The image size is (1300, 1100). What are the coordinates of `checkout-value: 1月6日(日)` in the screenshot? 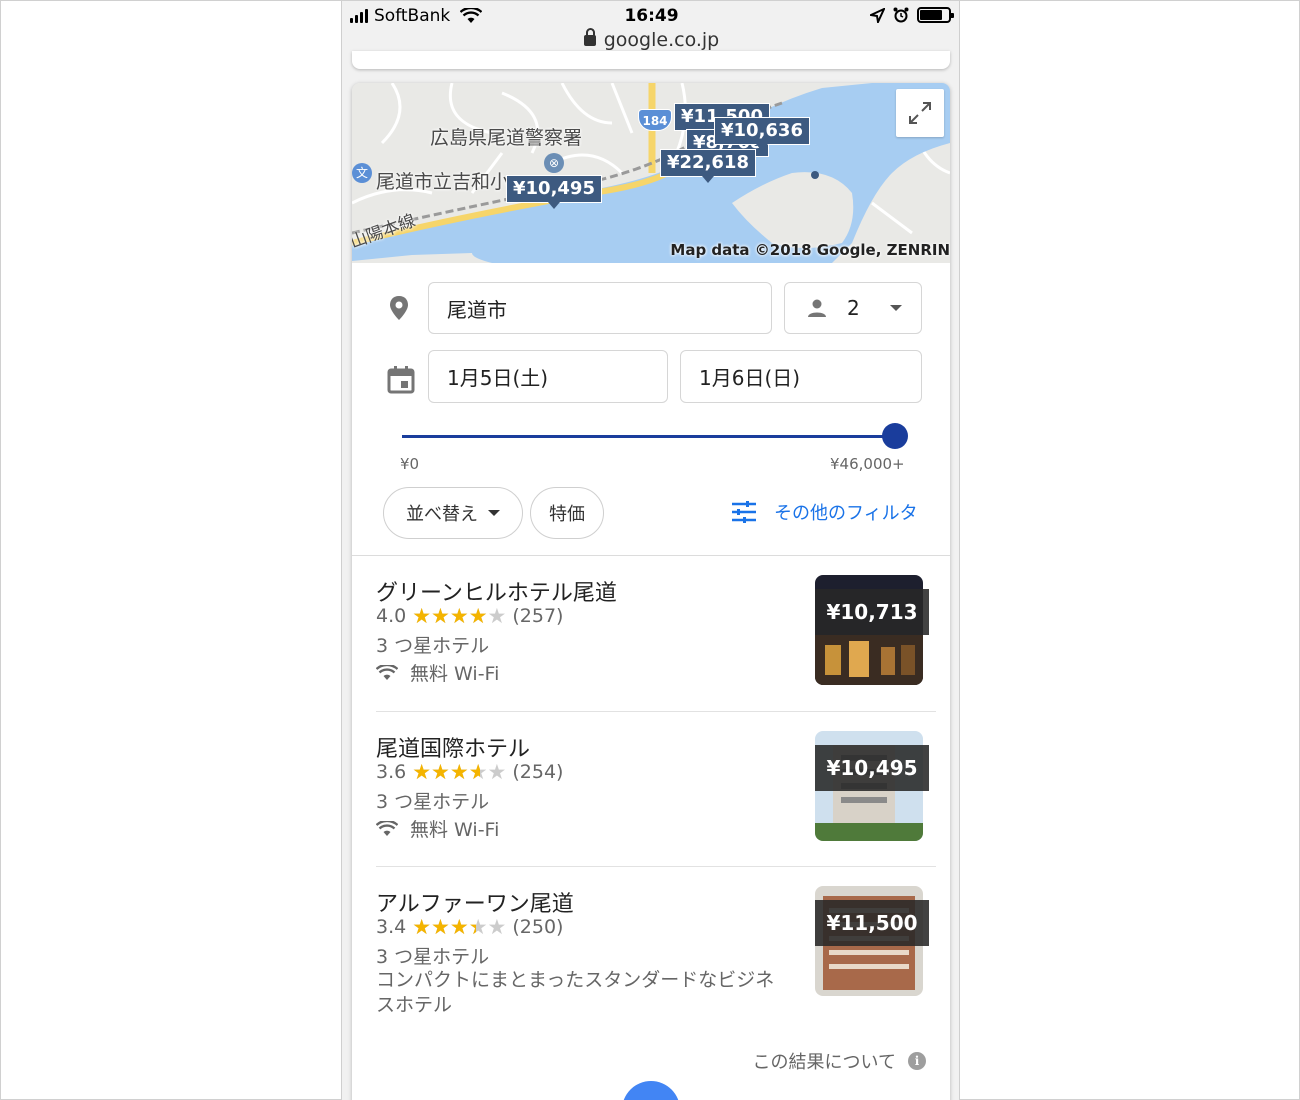 It's located at (750, 378).